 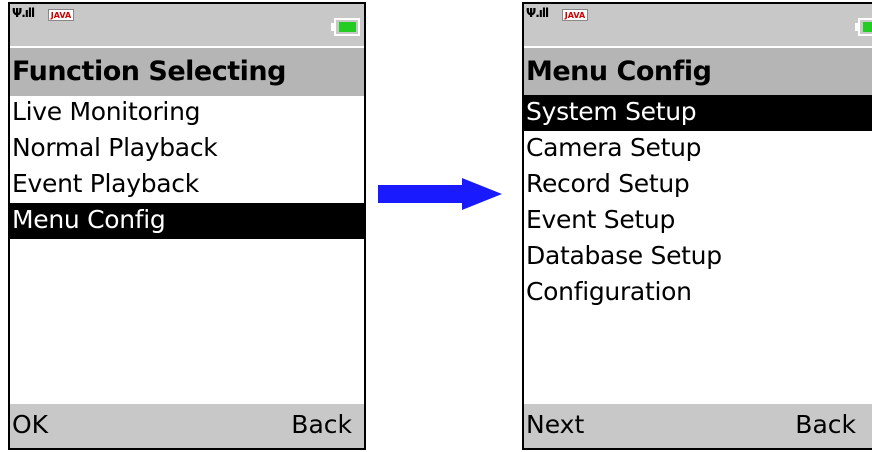 I want to click on right-arrow-icon, so click(x=440, y=194).